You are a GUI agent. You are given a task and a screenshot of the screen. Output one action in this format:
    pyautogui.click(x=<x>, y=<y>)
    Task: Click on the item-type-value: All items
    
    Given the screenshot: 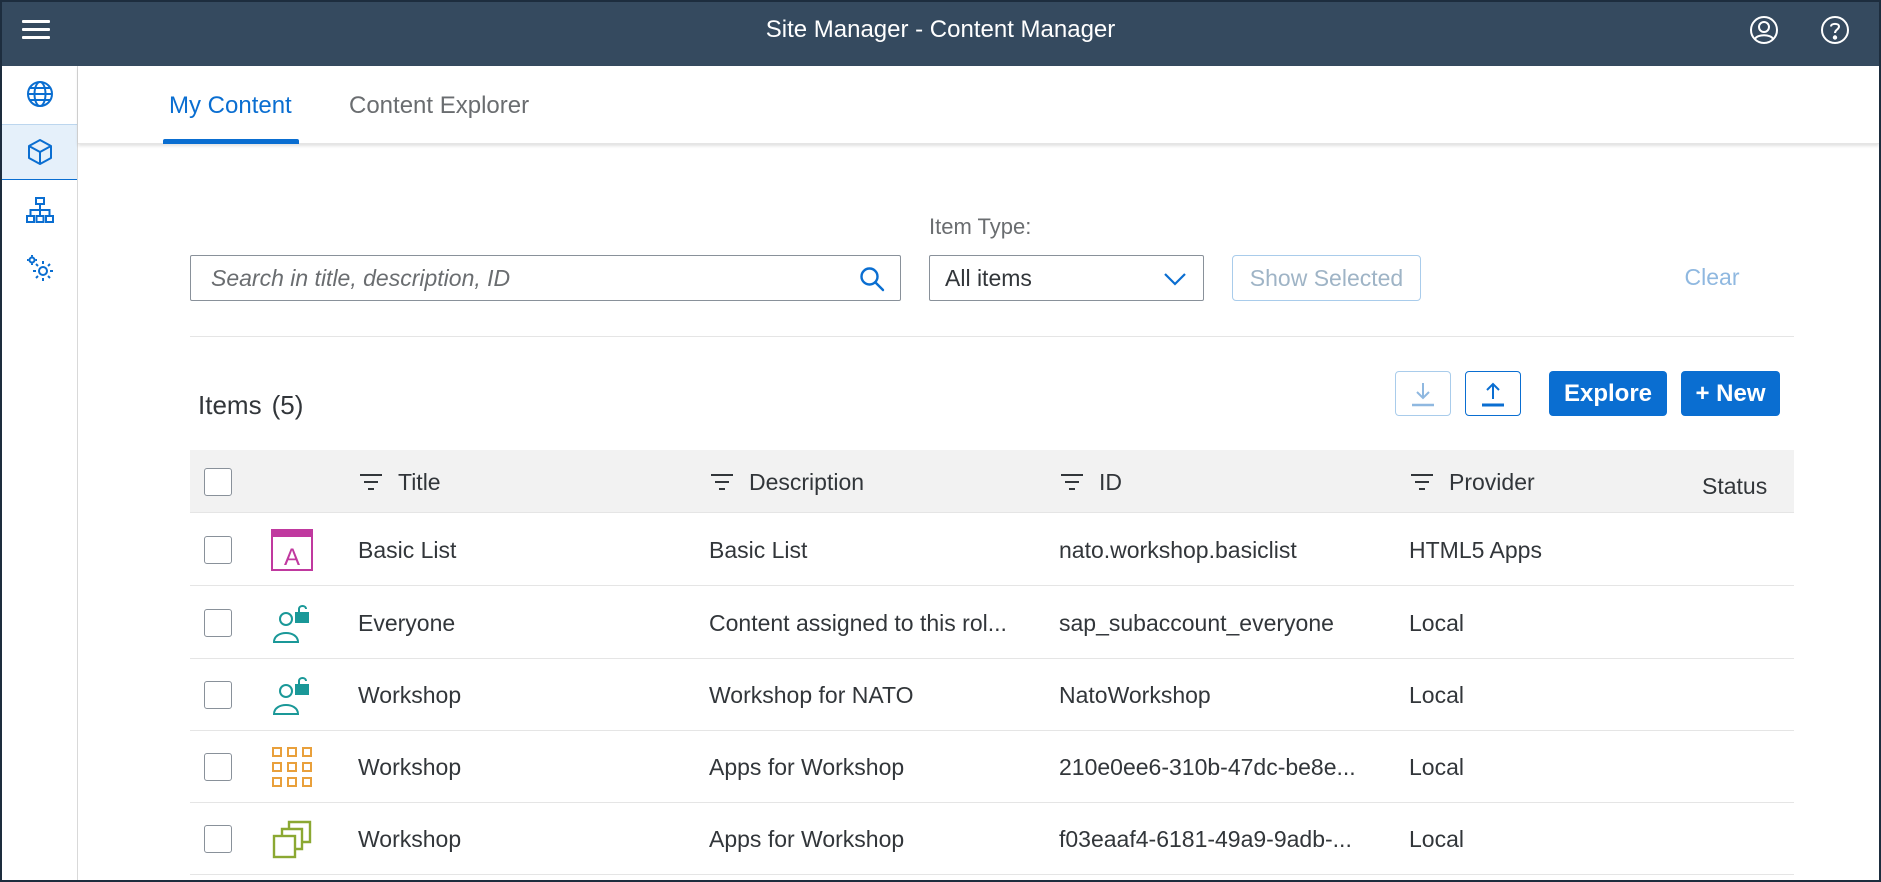 What is the action you would take?
    pyautogui.click(x=988, y=278)
    